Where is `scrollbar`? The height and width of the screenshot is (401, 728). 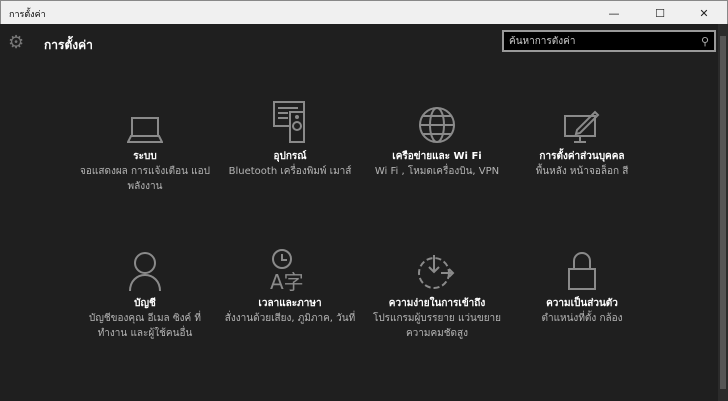
scrollbar is located at coordinates (723, 212).